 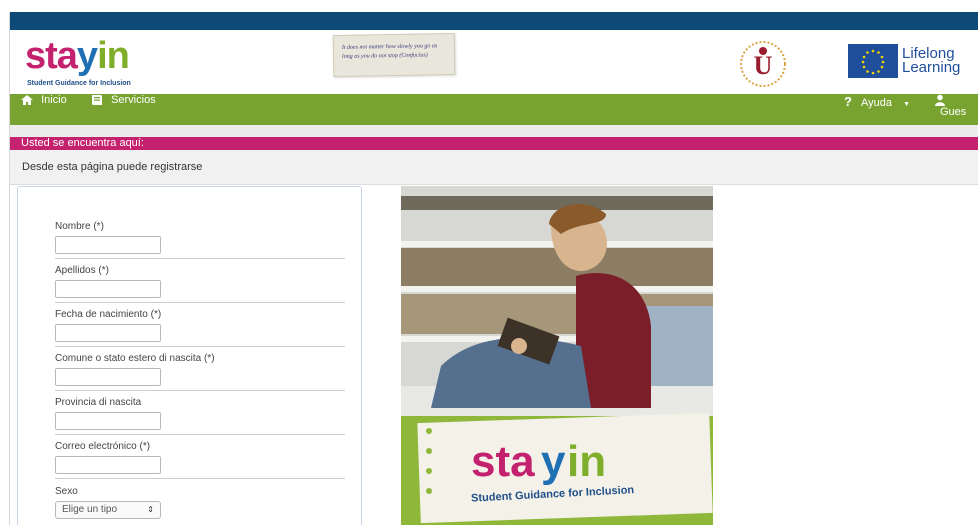 I want to click on nav-item-user: Gues, so click(x=956, y=109).